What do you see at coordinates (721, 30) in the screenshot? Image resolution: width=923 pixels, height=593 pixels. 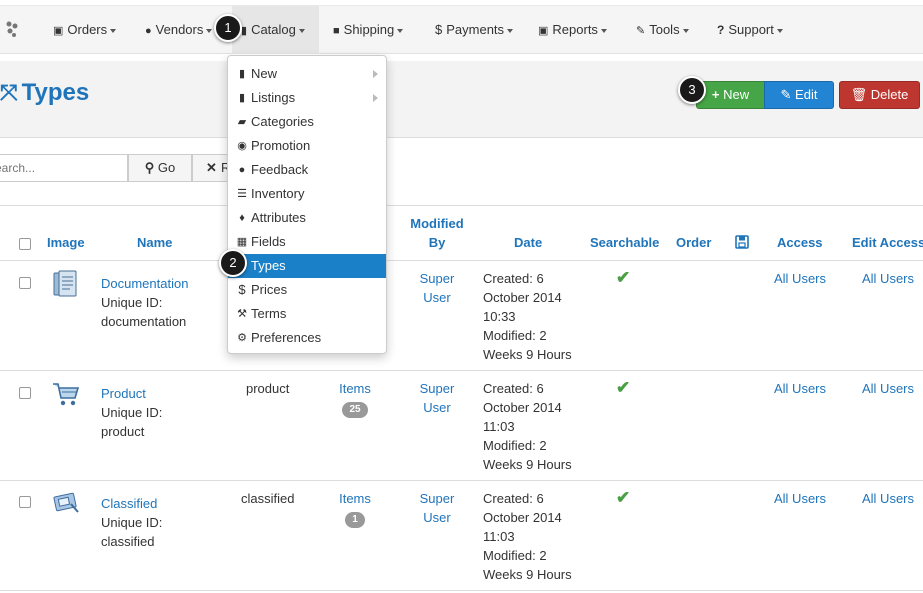 I see `question-icon: ?` at bounding box center [721, 30].